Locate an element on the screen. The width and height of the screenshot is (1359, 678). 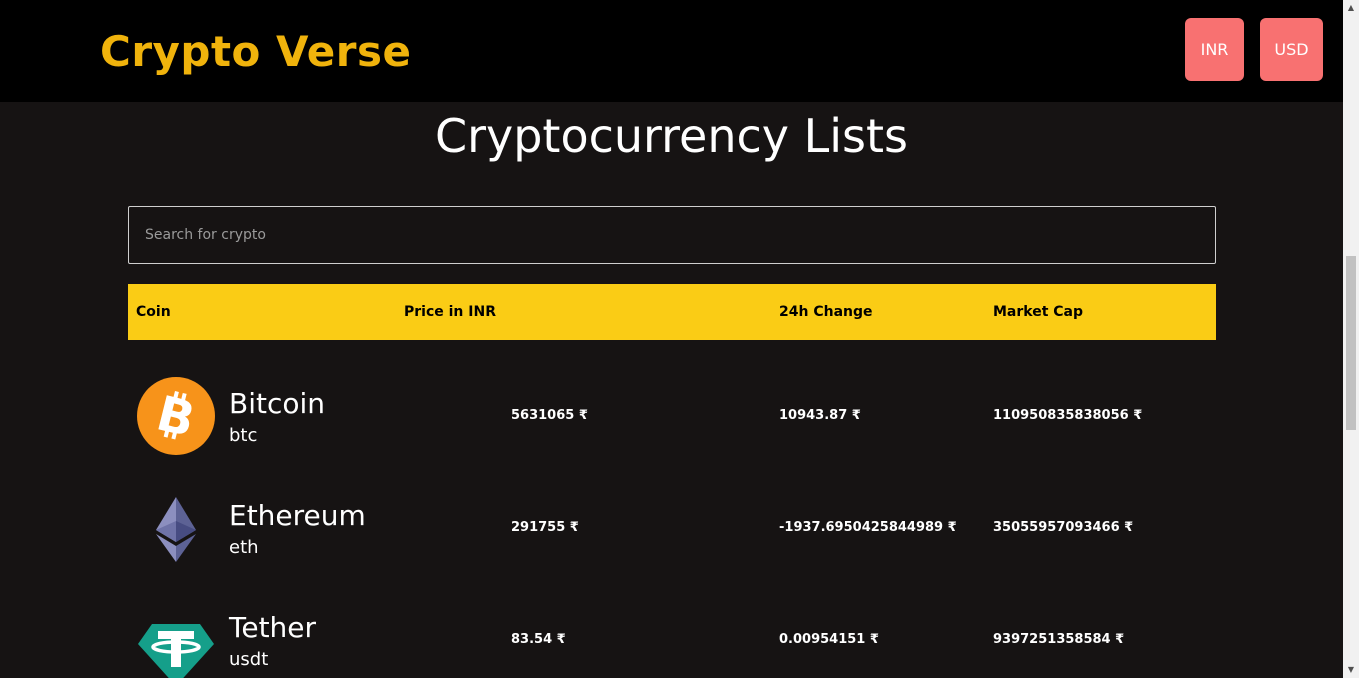
scroll-up-icon: ▲ is located at coordinates (1351, 8).